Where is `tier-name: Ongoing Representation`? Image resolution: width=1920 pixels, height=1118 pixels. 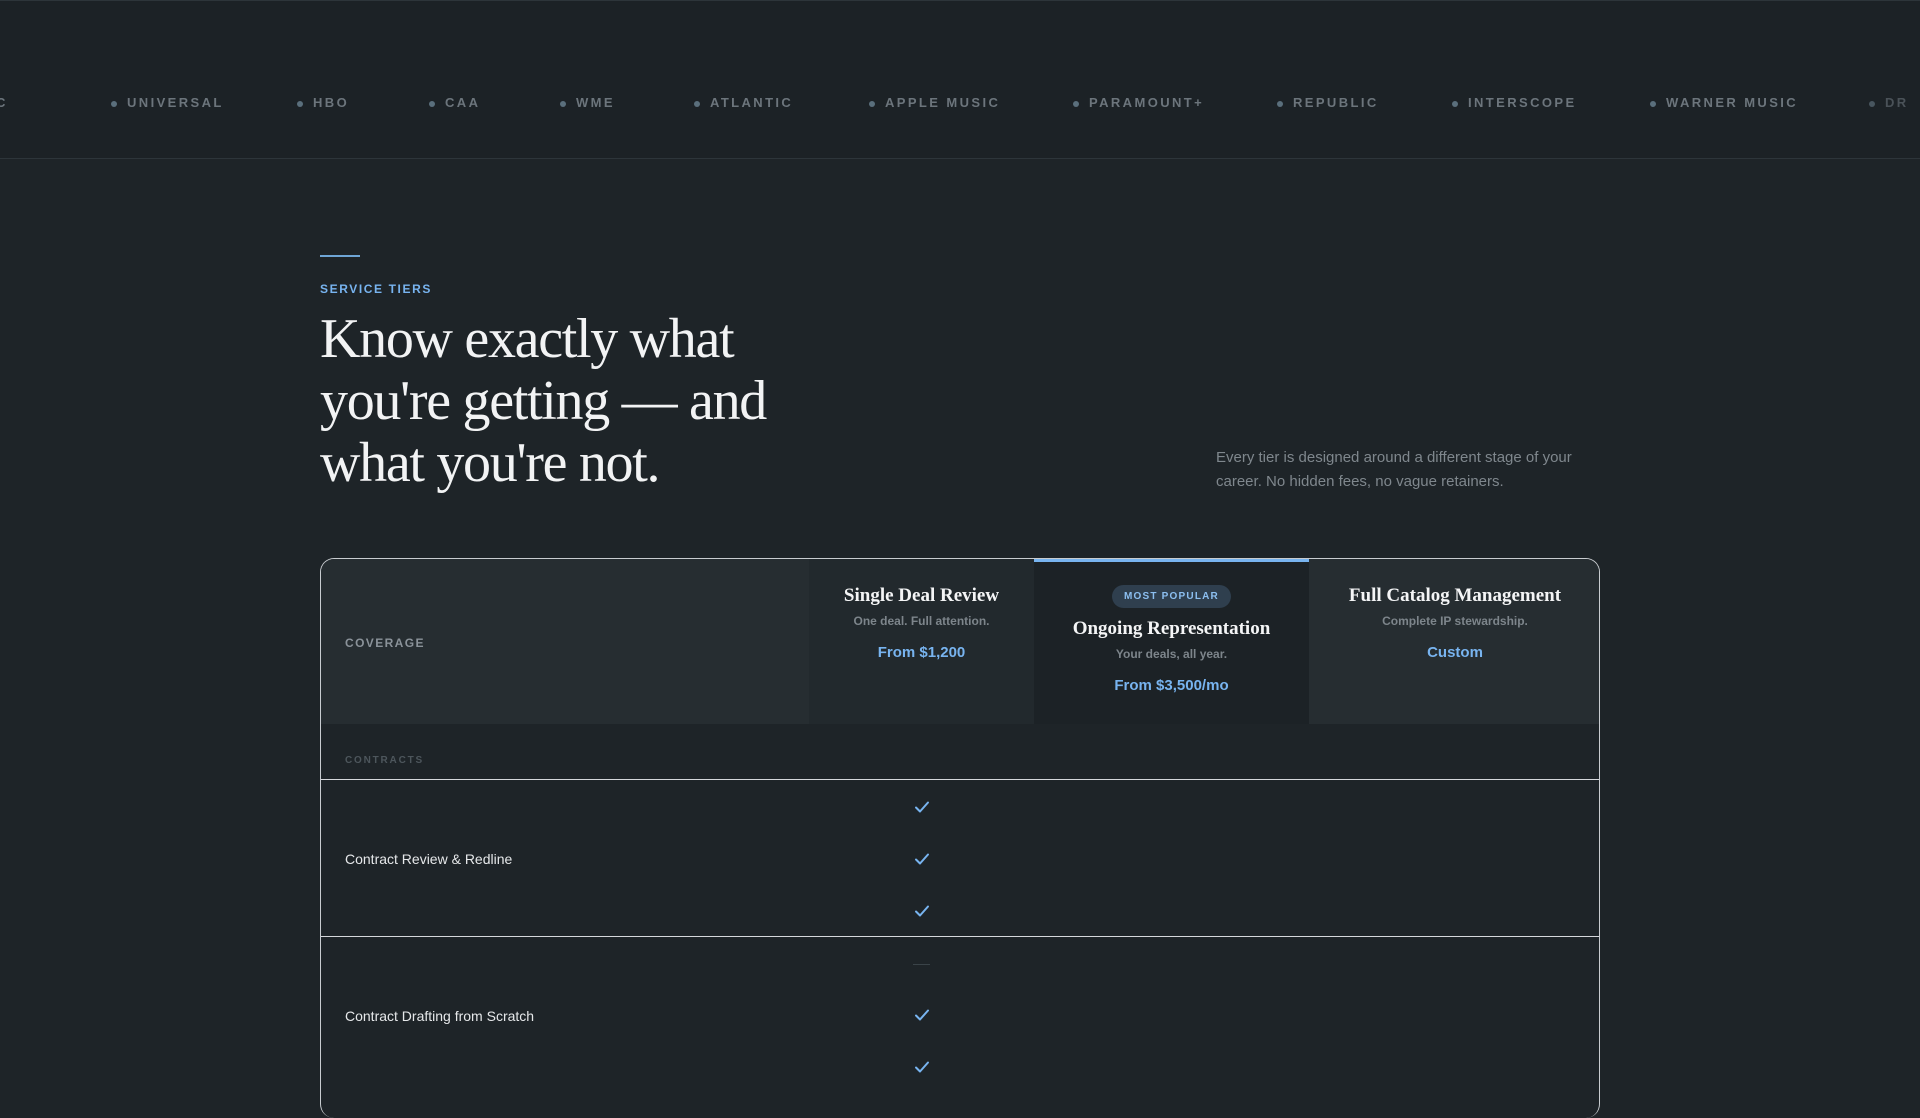 tier-name: Ongoing Representation is located at coordinates (1171, 628).